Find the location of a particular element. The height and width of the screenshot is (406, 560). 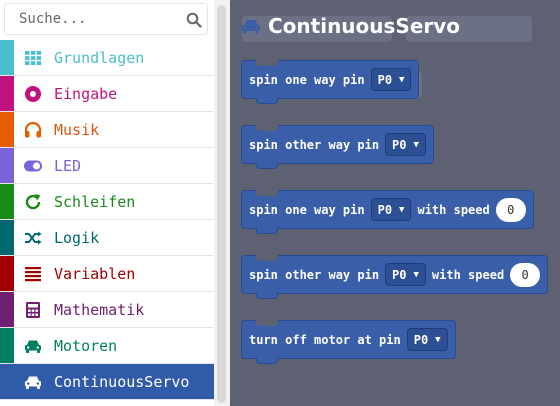

category-motoren: Motoren is located at coordinates (107, 346).